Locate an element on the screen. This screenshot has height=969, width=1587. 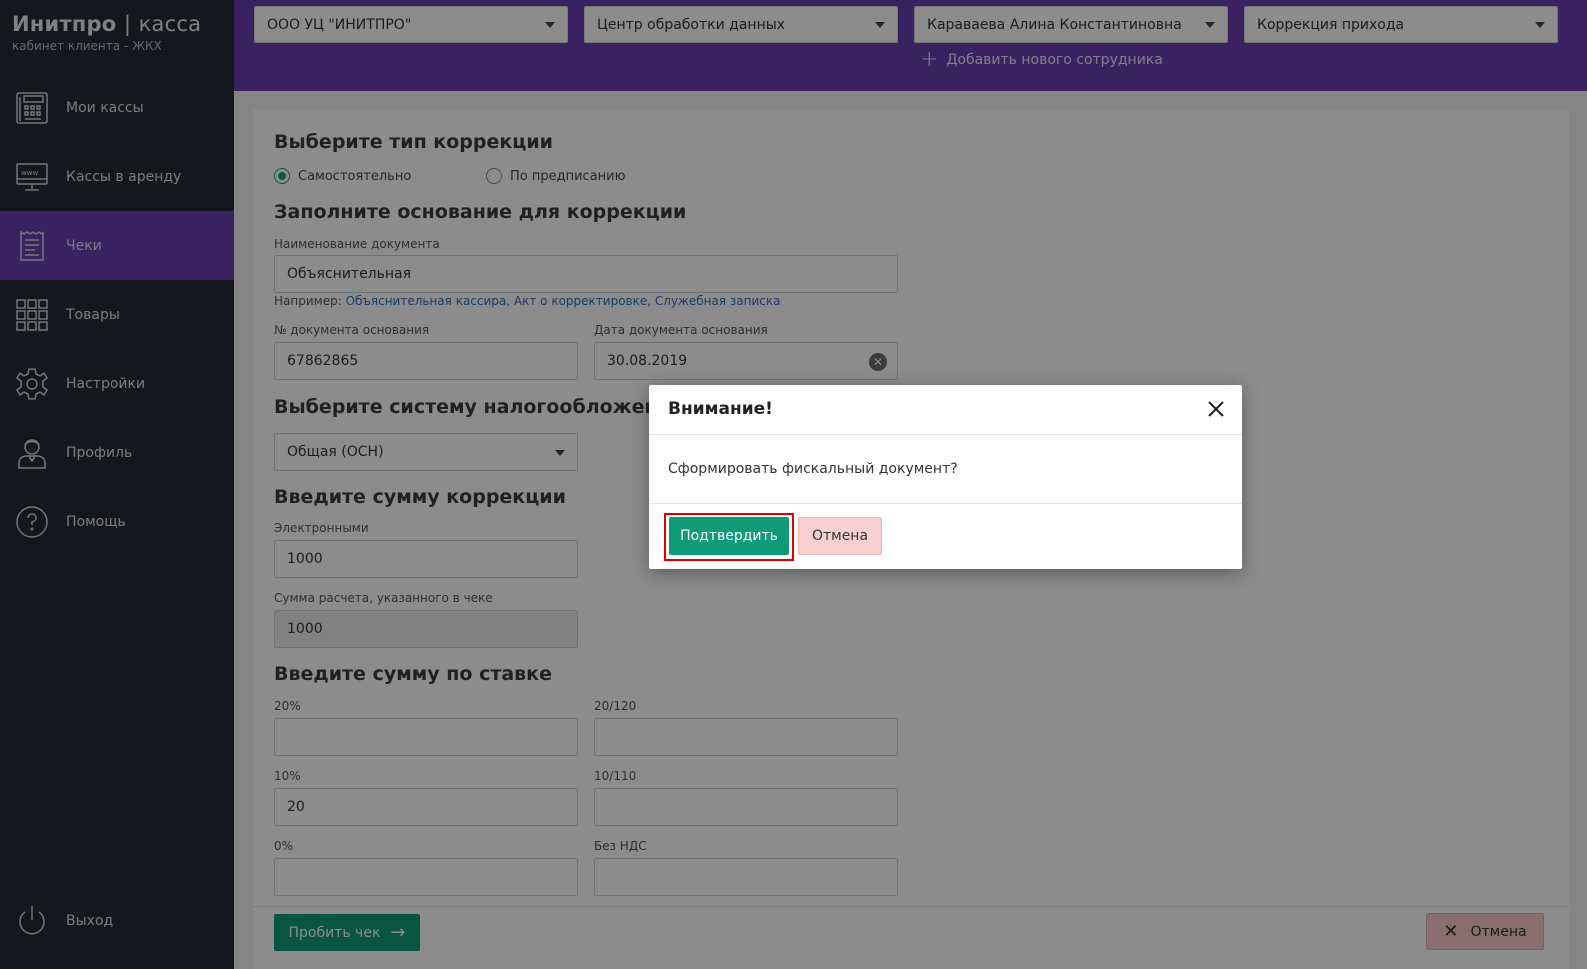
dialog-cancel-label: Отмена is located at coordinates (840, 536).